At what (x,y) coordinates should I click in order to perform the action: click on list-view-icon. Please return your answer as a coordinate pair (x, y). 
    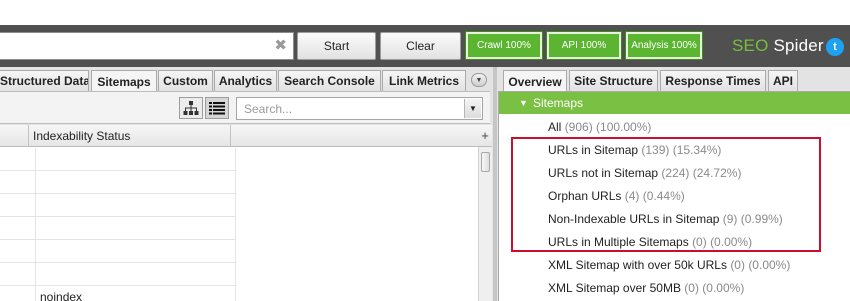
    Looking at the image, I should click on (217, 108).